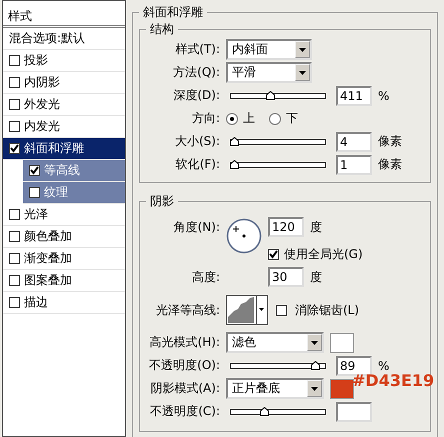 The image size is (444, 437). I want to click on checkbox-label: 消除锯齿(L), so click(327, 310).